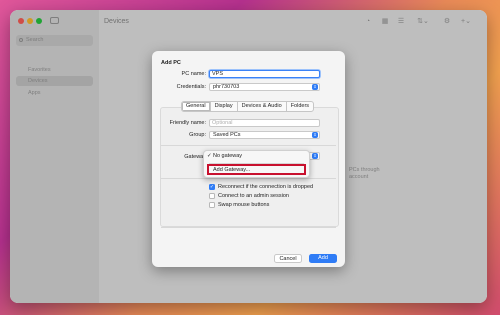  I want to click on group-select: Saved PCs ⇕, so click(264, 135).